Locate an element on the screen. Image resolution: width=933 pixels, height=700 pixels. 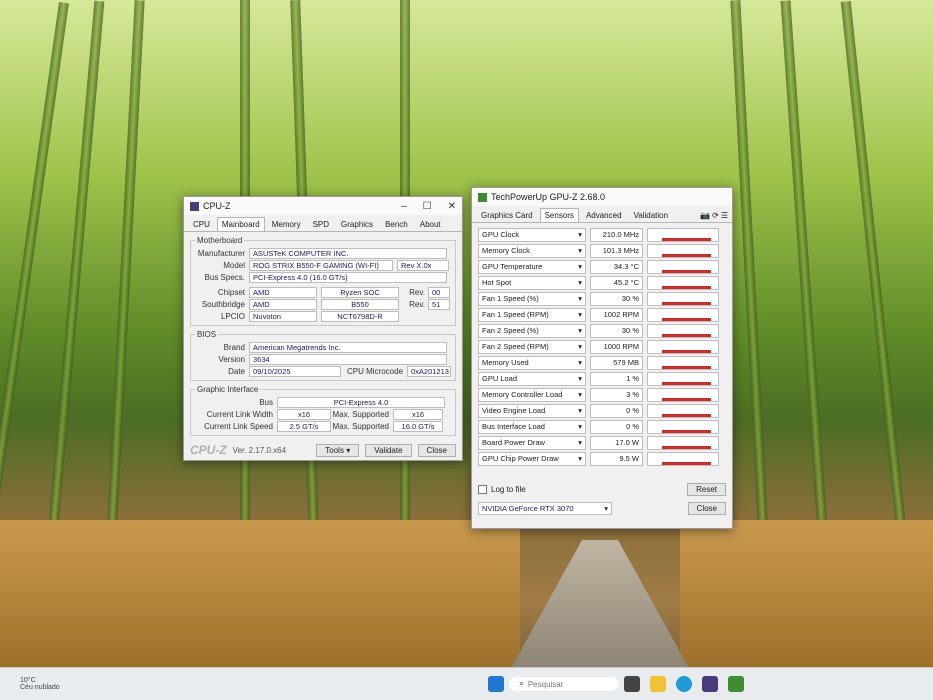
sensor-name: Bus Interface Load is located at coordinates (513, 426).